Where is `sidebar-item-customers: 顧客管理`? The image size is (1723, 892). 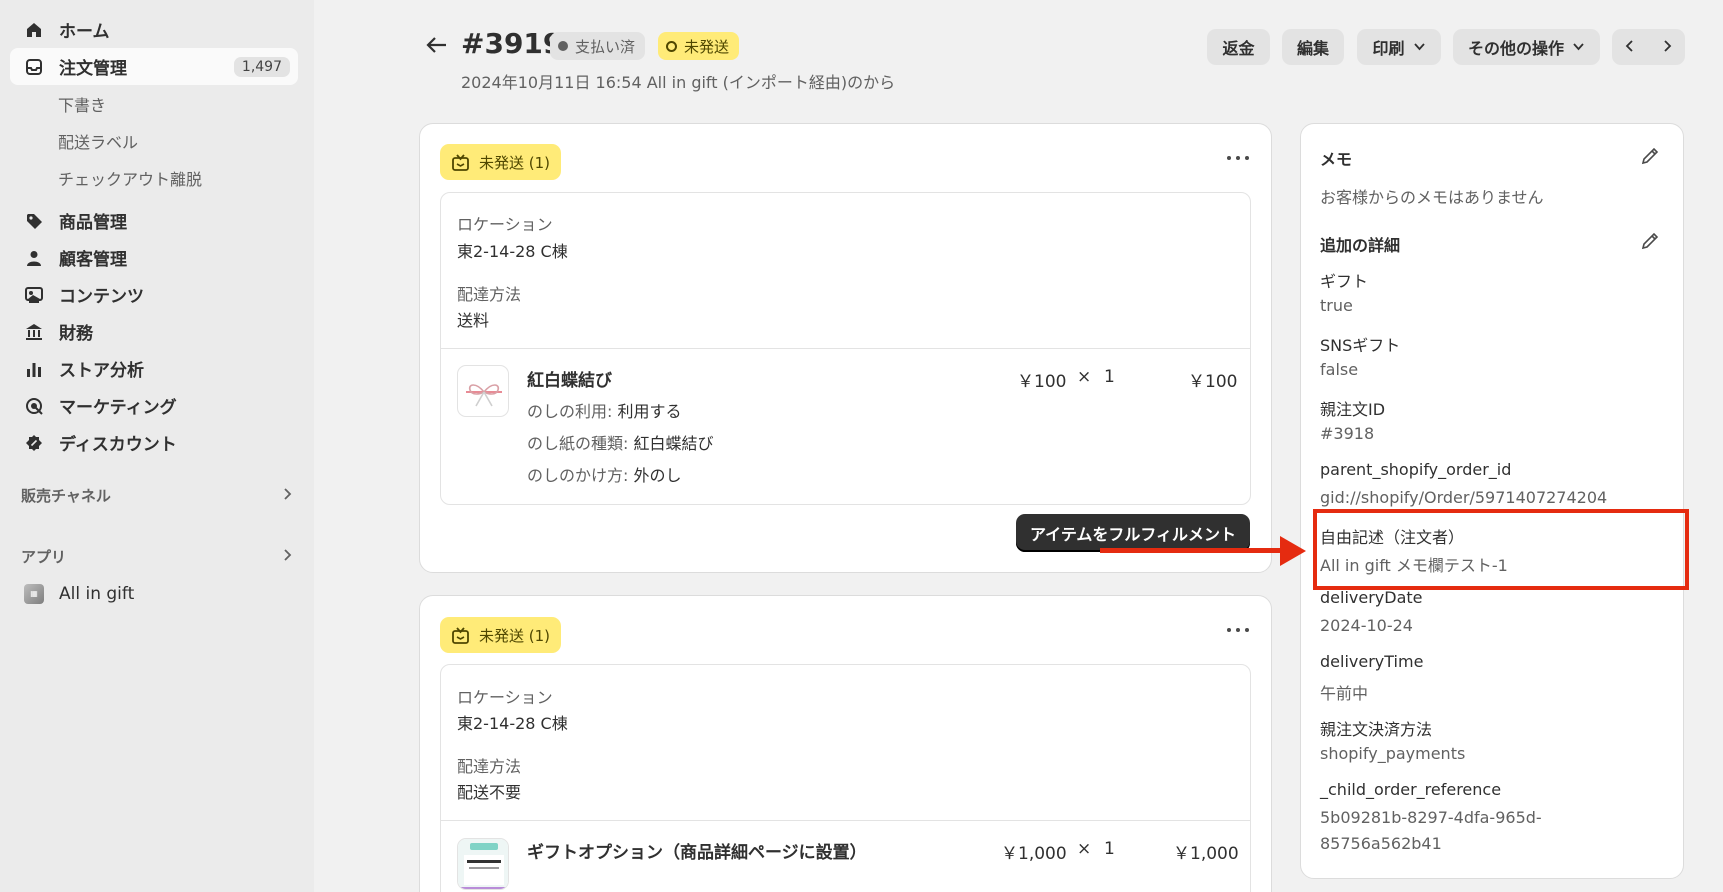 sidebar-item-customers: 顧客管理 is located at coordinates (154, 257).